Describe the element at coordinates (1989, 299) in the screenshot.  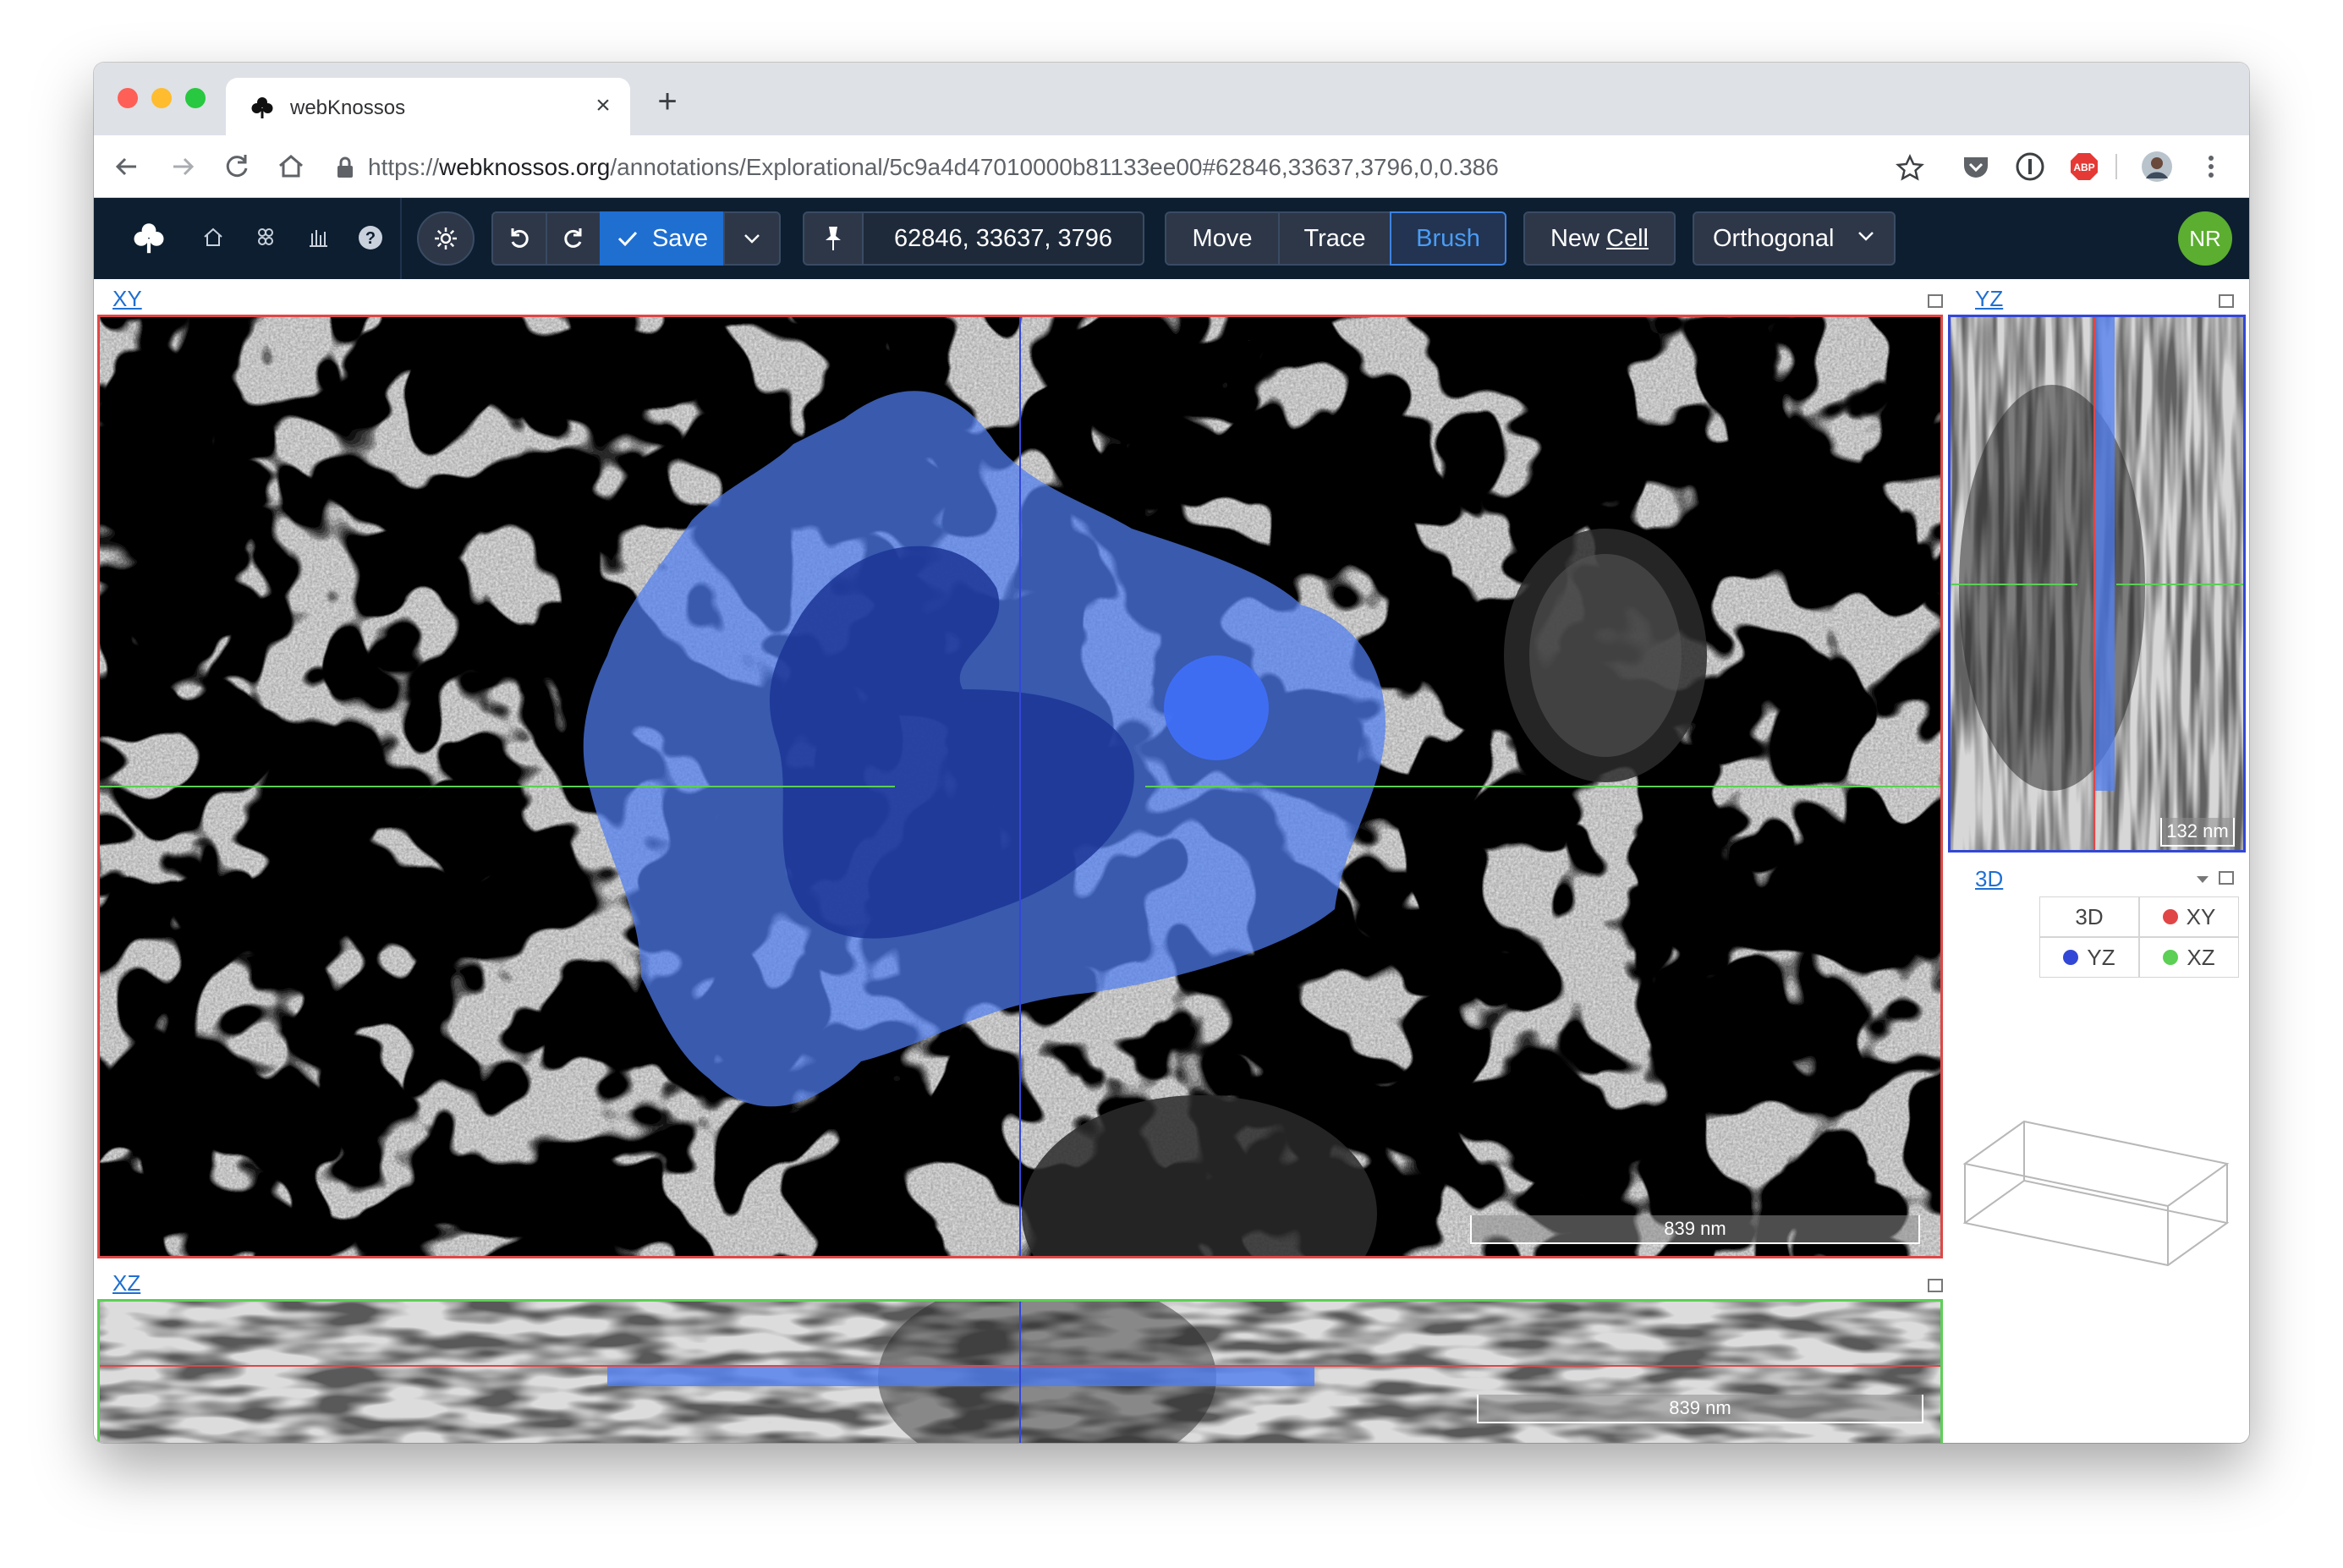
I see `viewport-label-yz: YZ` at that location.